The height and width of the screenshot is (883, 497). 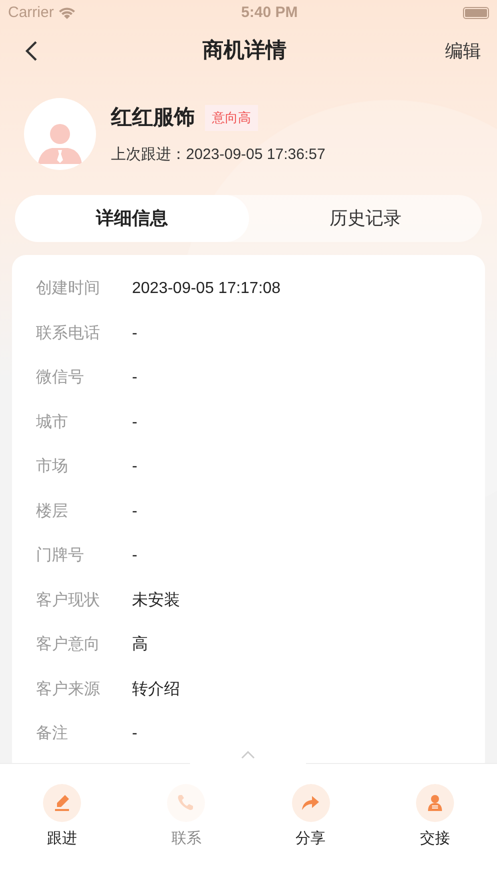 What do you see at coordinates (131, 218) in the screenshot?
I see `tab: 详细信息` at bounding box center [131, 218].